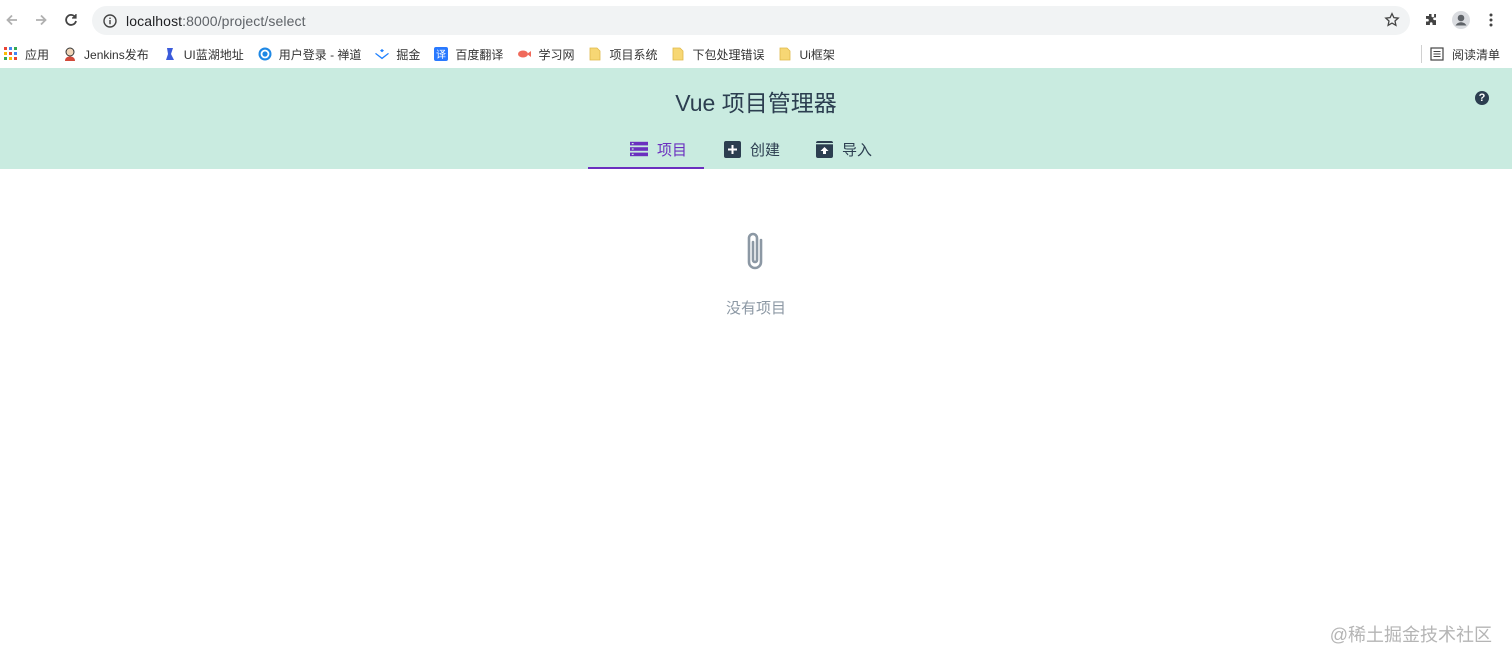 The width and height of the screenshot is (1512, 665). I want to click on empty-message: 没有项目, so click(755, 308).